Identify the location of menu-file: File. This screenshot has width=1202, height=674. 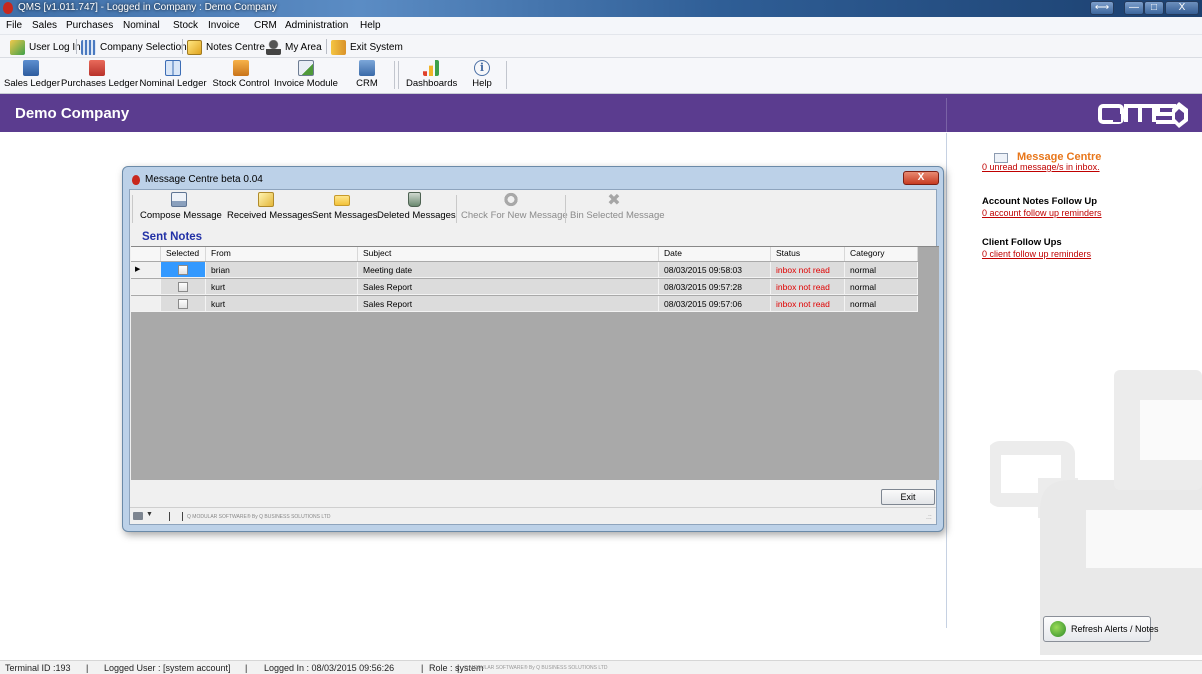
(14, 25).